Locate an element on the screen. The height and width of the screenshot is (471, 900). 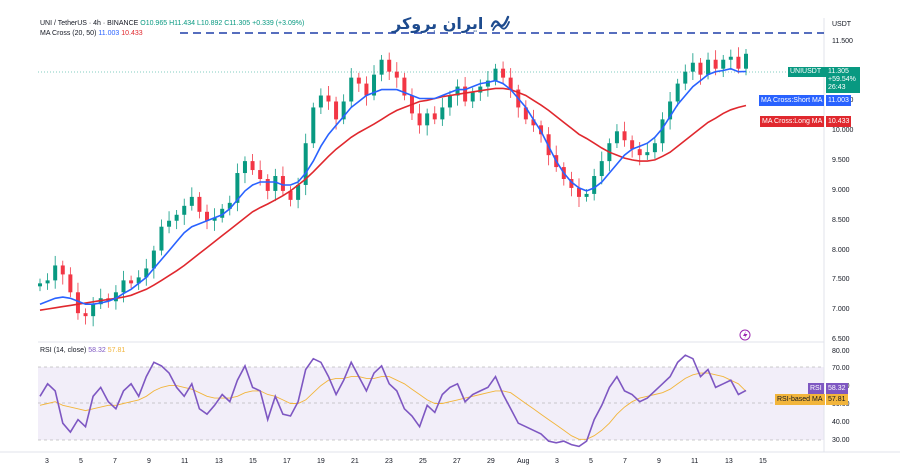
ma-long-tag: MA Cross:Long MA is located at coordinates (792, 121).